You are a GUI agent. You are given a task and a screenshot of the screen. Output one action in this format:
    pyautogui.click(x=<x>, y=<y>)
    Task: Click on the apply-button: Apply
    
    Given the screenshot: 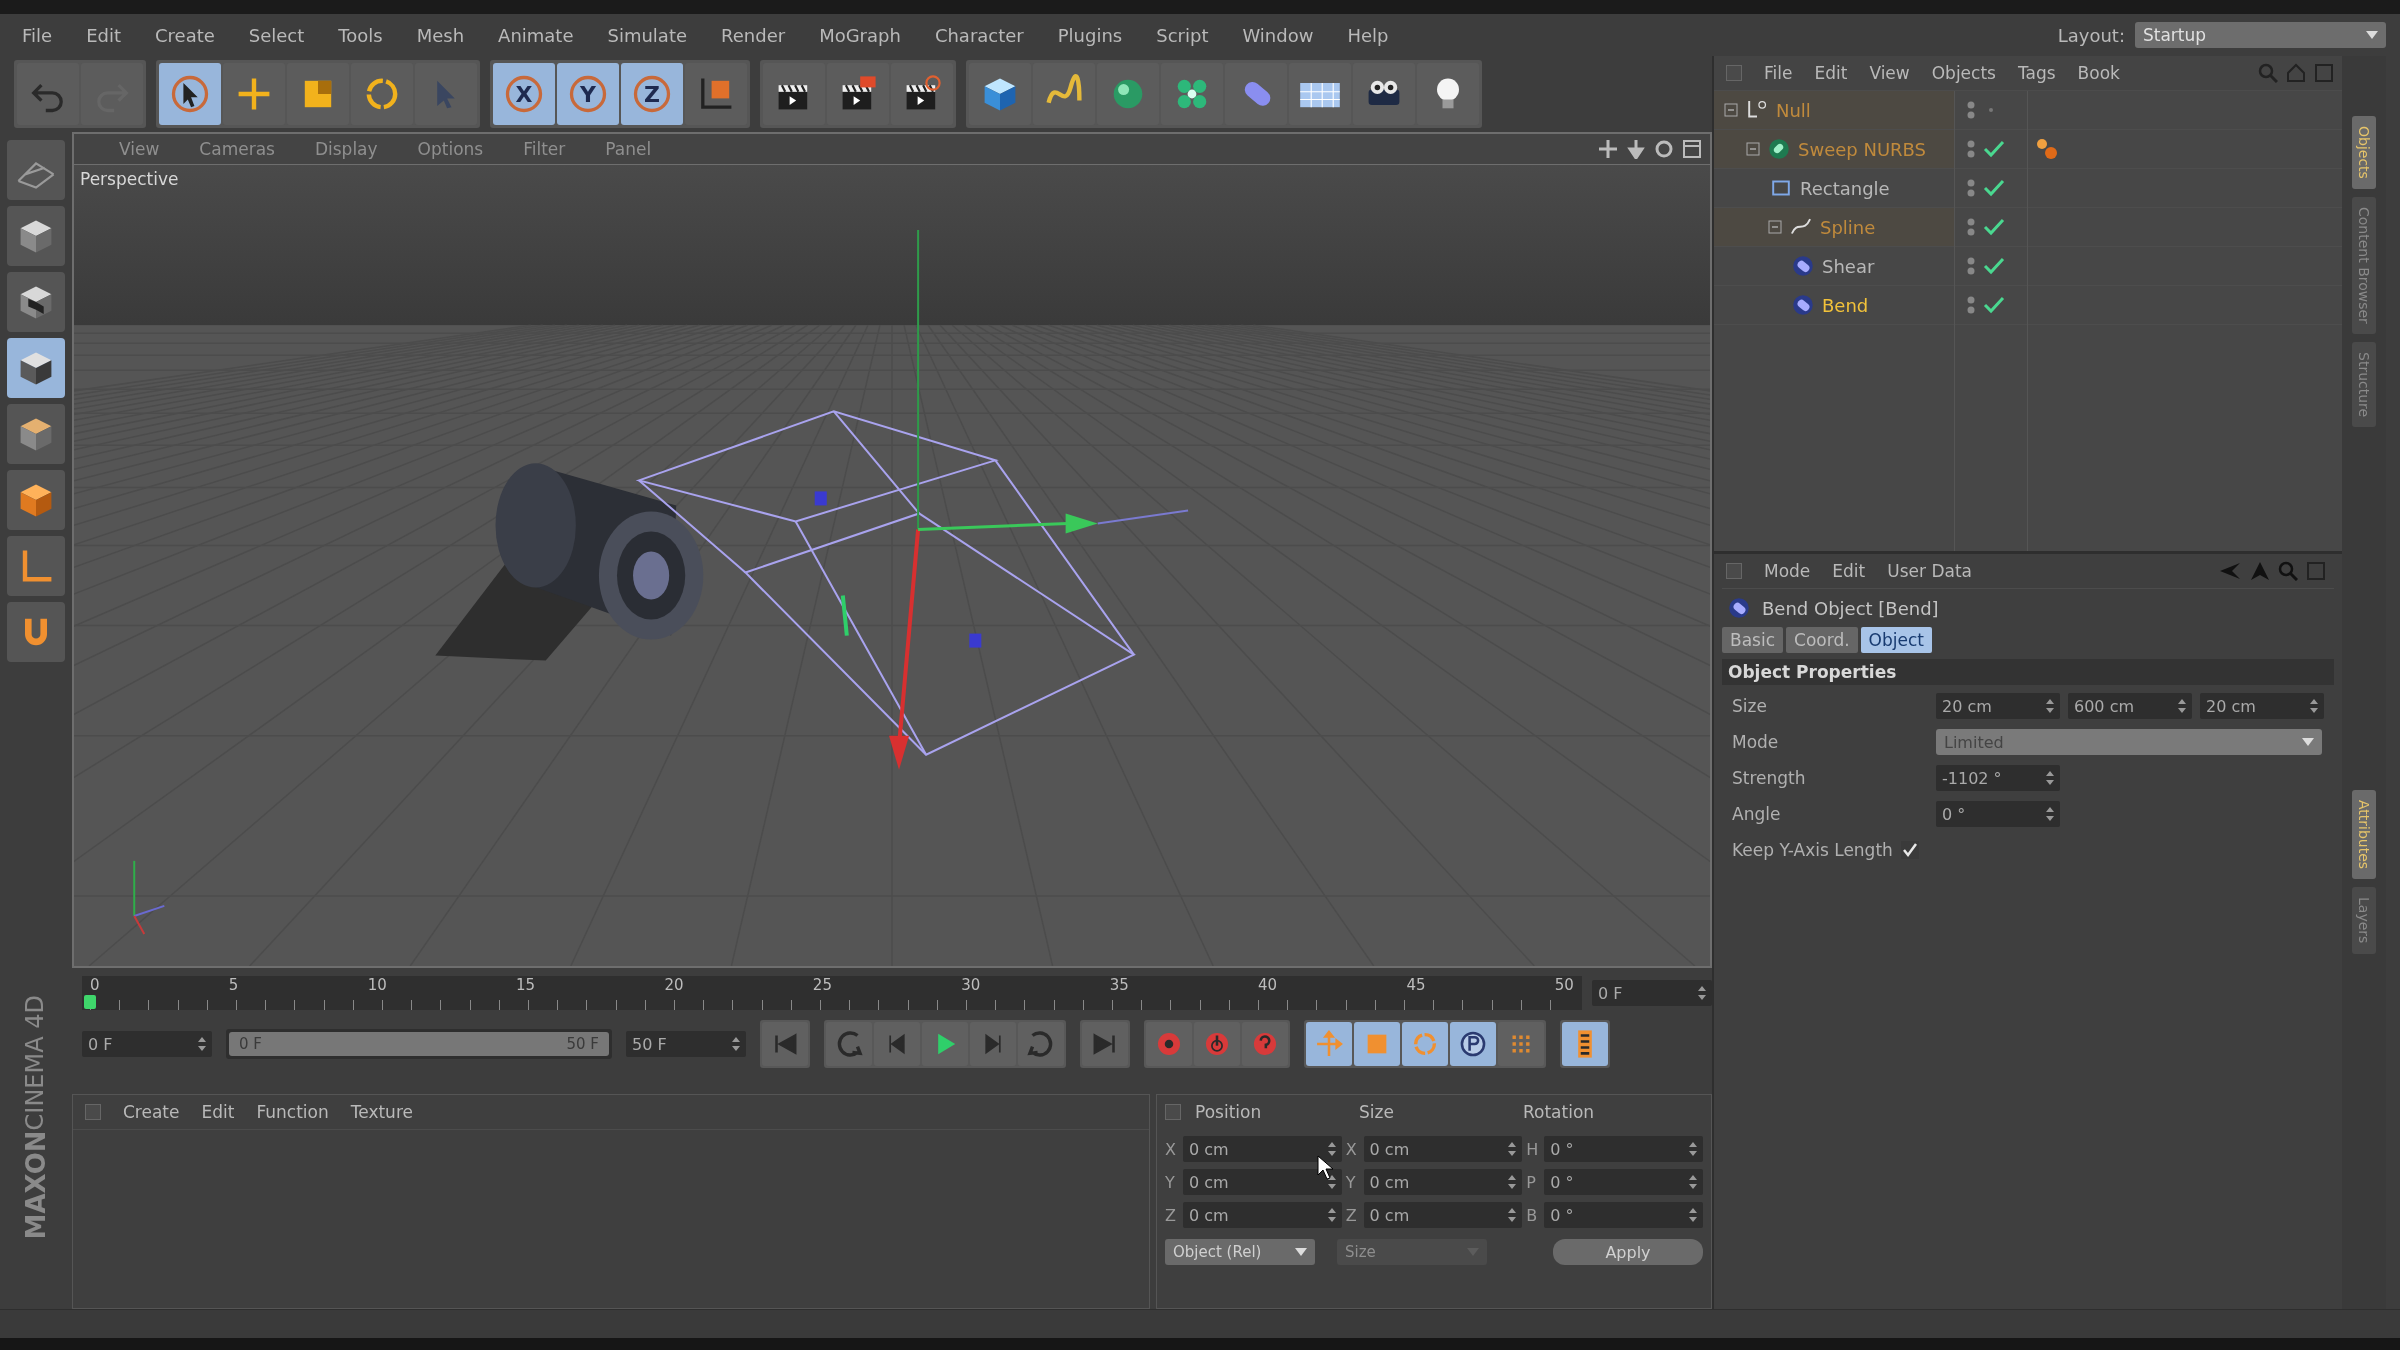 What is the action you would take?
    pyautogui.click(x=1628, y=1252)
    